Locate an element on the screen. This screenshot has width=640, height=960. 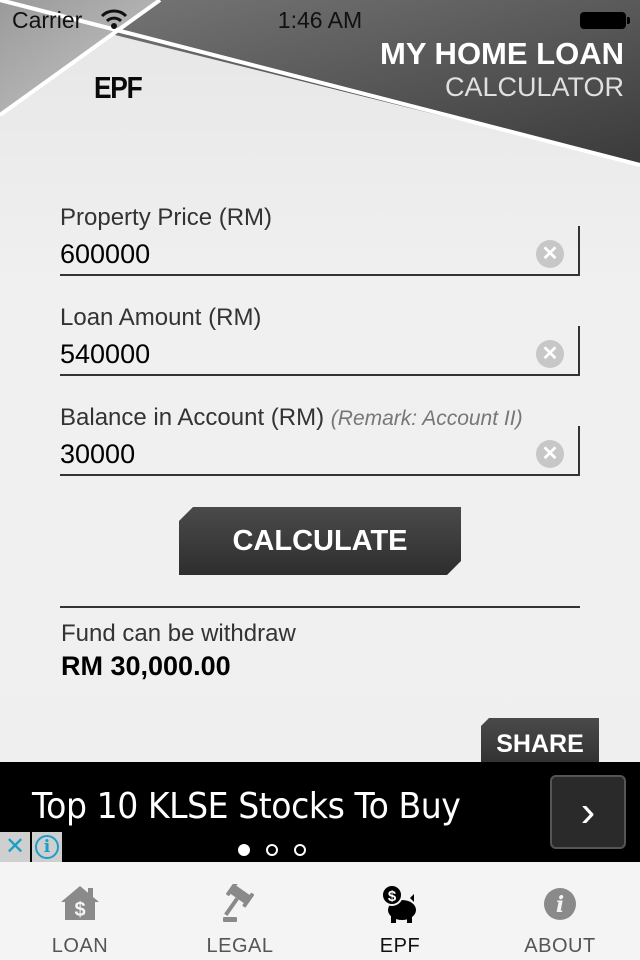
ad-banner: Top 10 KLSE Stocks To Buy › ✕ i is located at coordinates (320, 812).